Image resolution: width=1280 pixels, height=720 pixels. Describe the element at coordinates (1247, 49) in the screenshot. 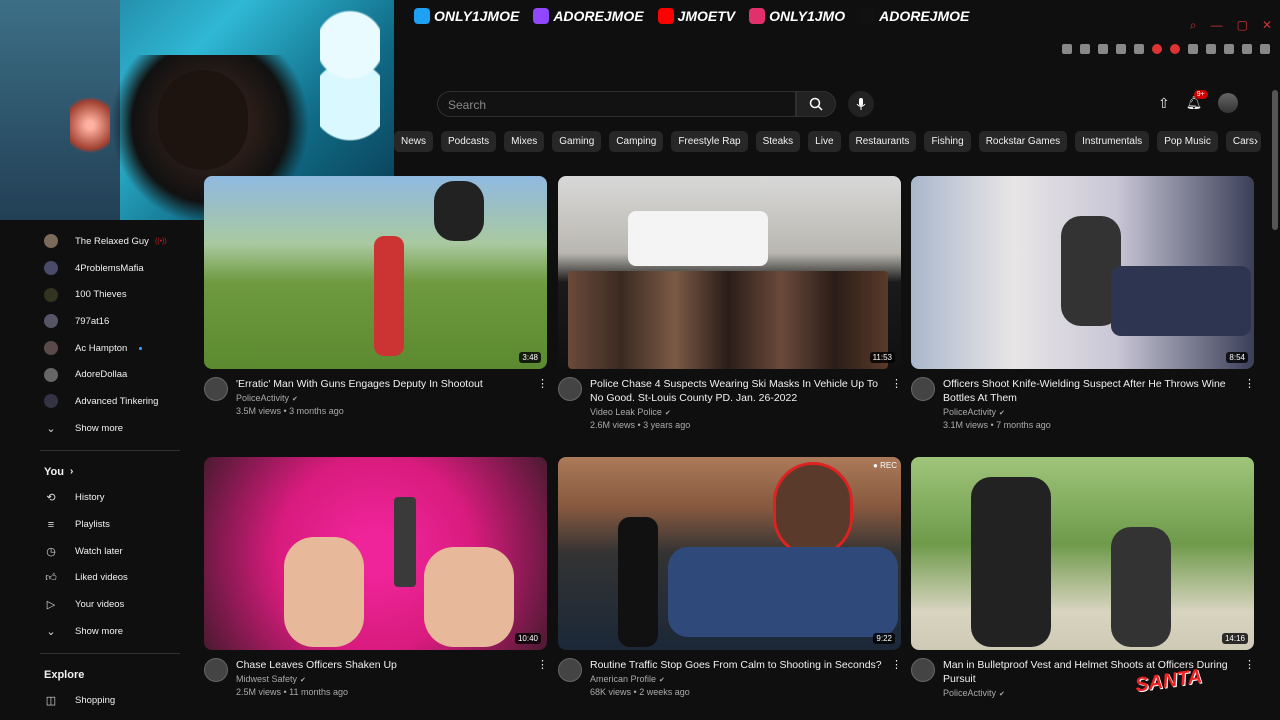

I see `download-icon` at that location.